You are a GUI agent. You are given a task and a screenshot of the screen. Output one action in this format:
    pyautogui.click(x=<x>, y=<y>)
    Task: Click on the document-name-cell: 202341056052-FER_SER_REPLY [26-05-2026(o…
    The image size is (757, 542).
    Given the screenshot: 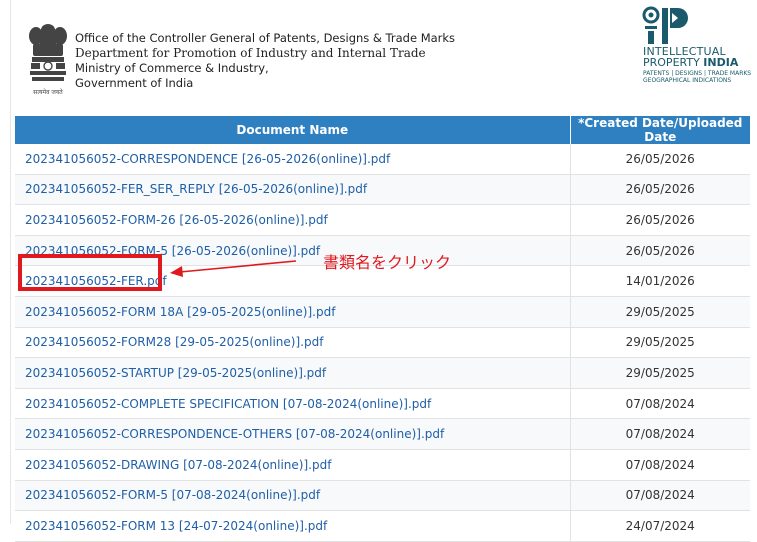 What is the action you would take?
    pyautogui.click(x=293, y=190)
    